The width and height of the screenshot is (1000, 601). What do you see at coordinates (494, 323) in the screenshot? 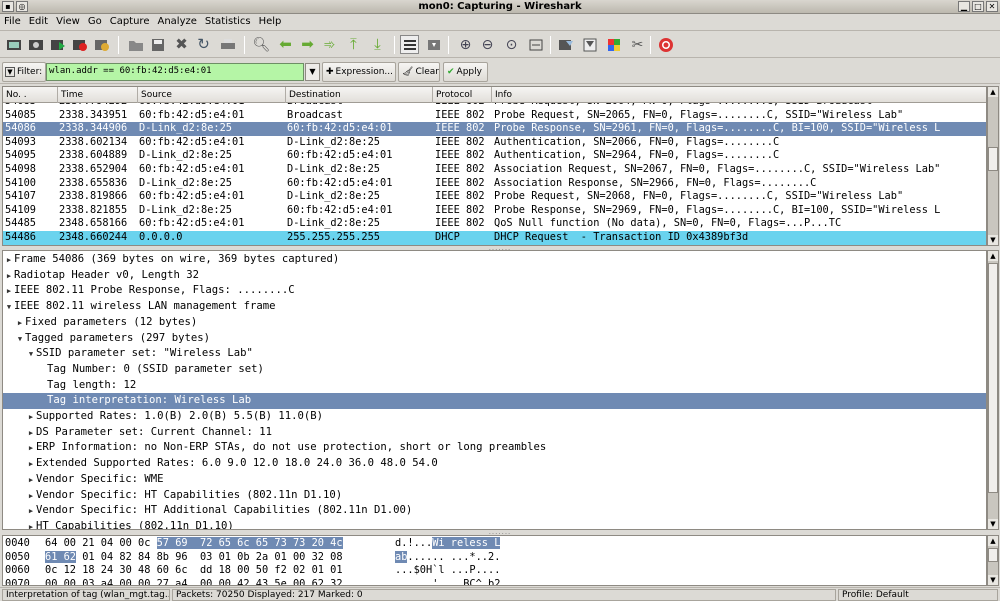
I see `detail-tree-item: ▶ Fixed parameters (12 bytes)` at bounding box center [494, 323].